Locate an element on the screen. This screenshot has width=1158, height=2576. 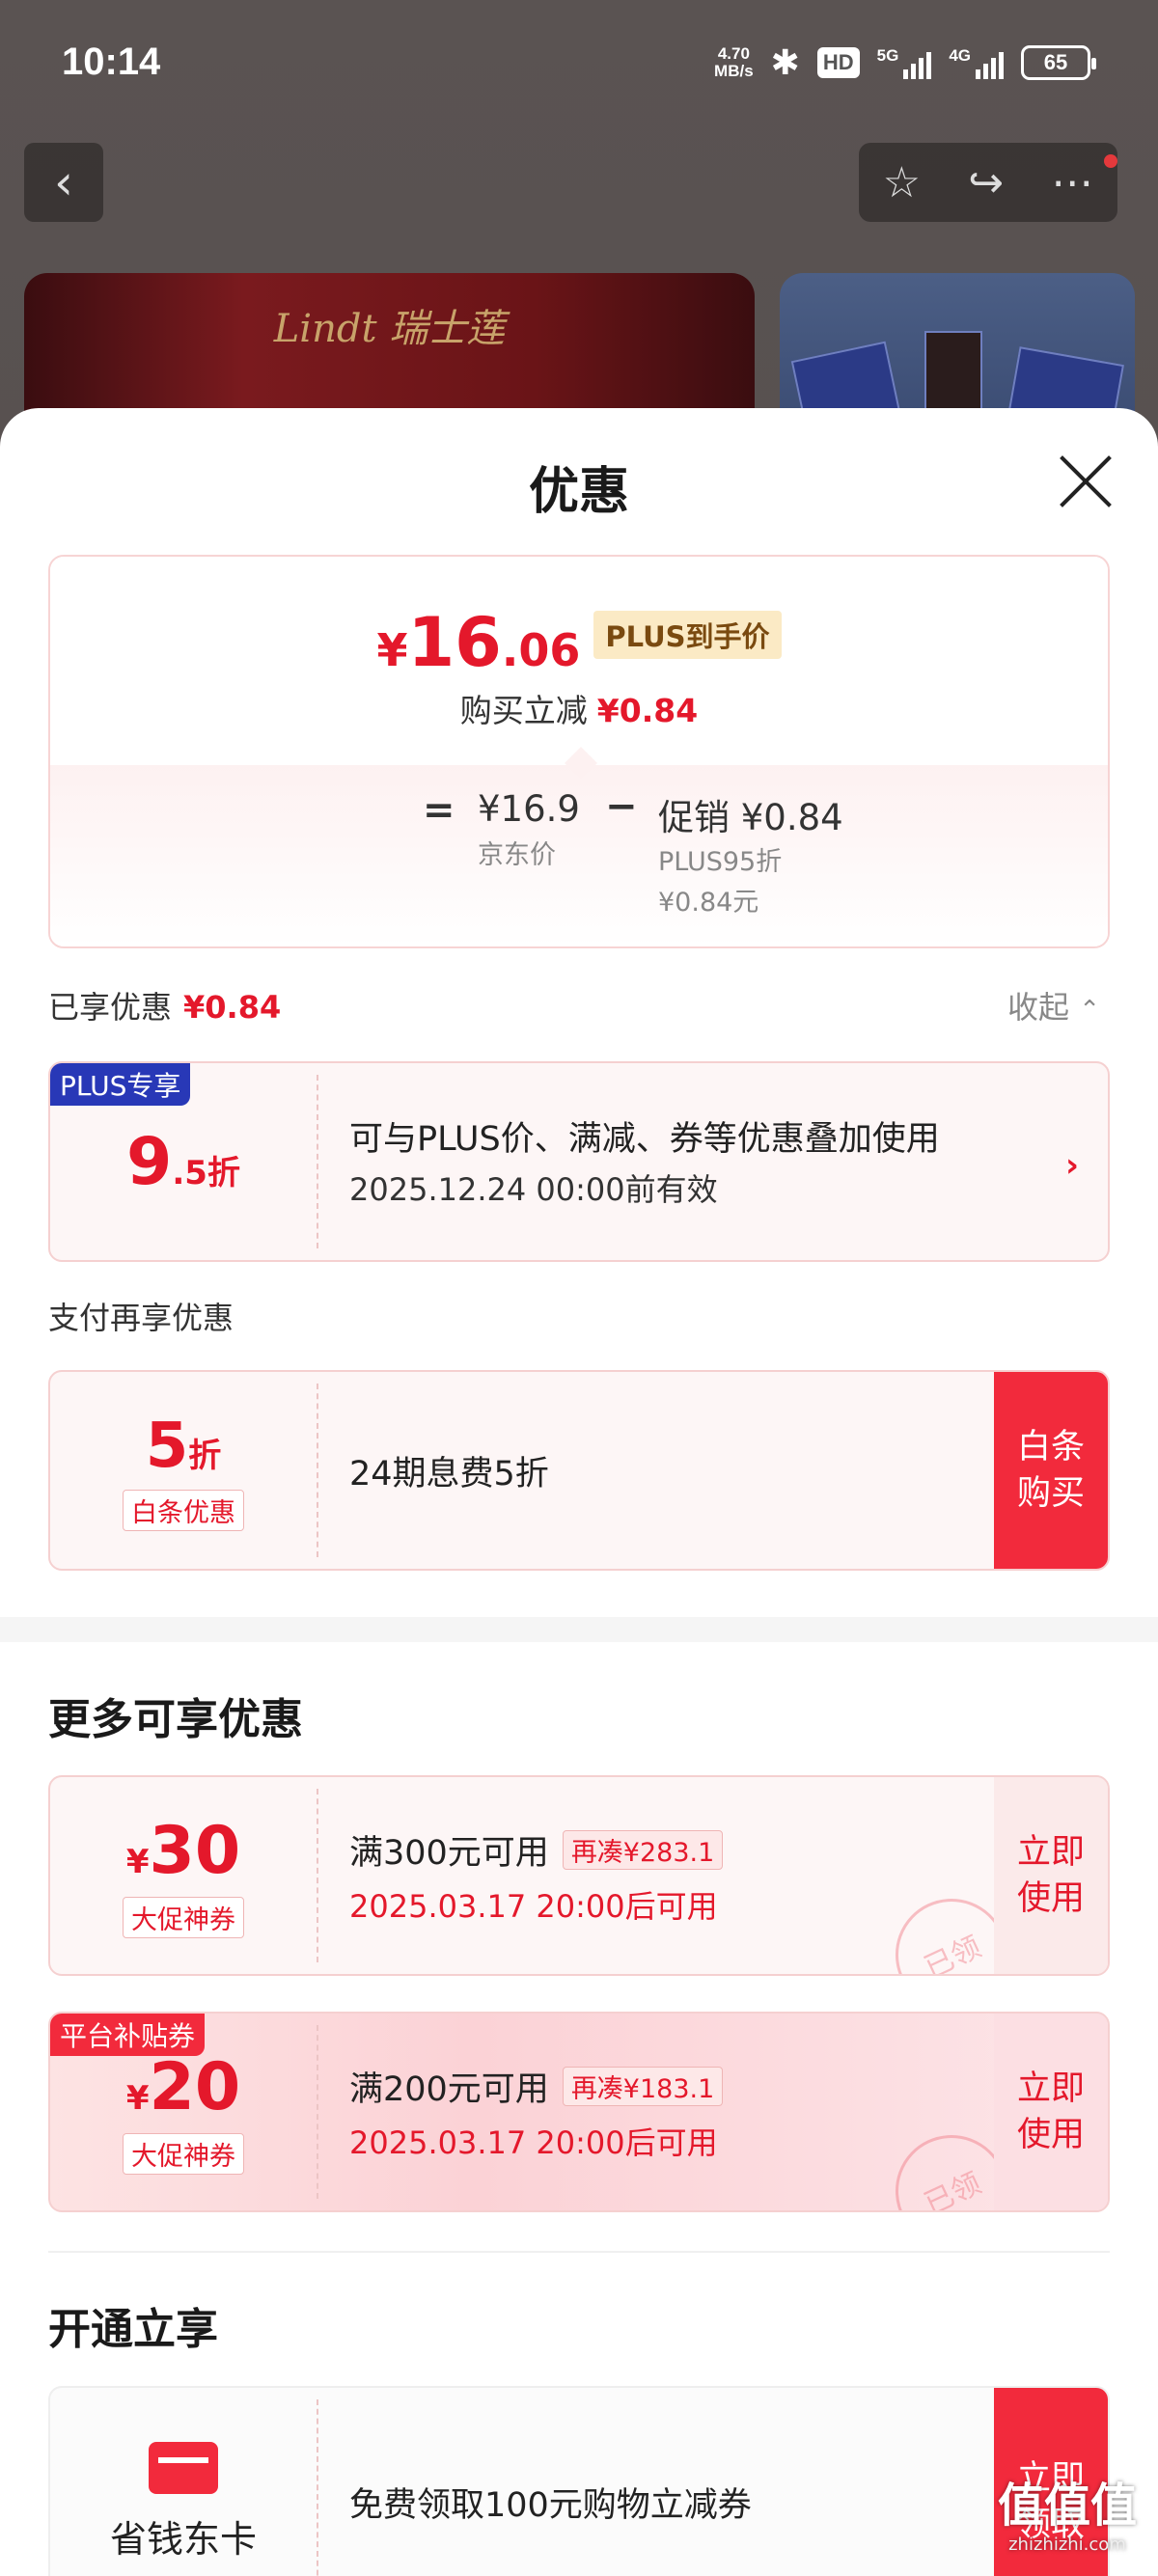
coupon-description: 24期息费5折 is located at coordinates (449, 1474).